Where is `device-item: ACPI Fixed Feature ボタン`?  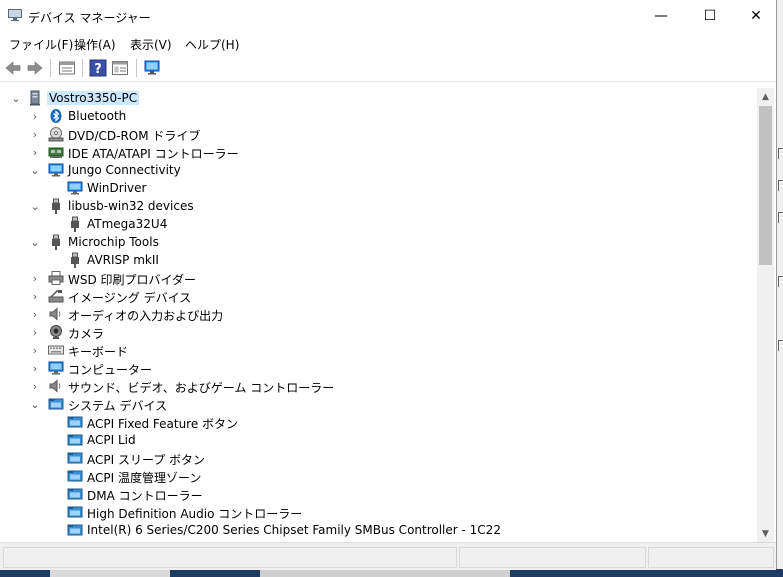
device-item: ACPI Fixed Feature ボタン is located at coordinates (380, 422).